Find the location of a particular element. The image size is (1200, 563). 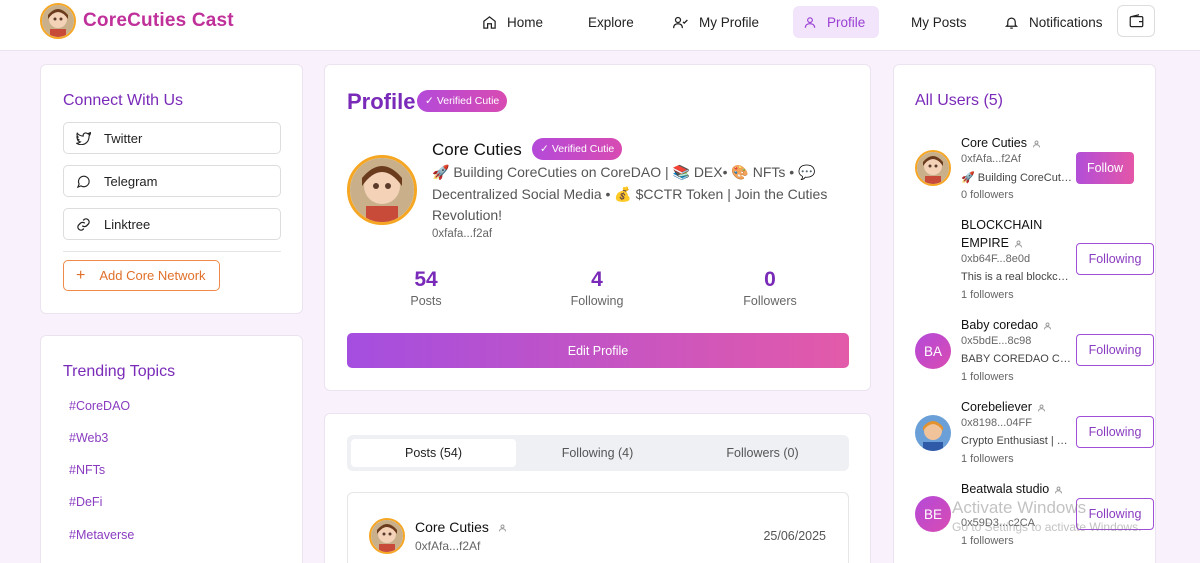

user-name: Corebeliever is located at coordinates (1015, 407).